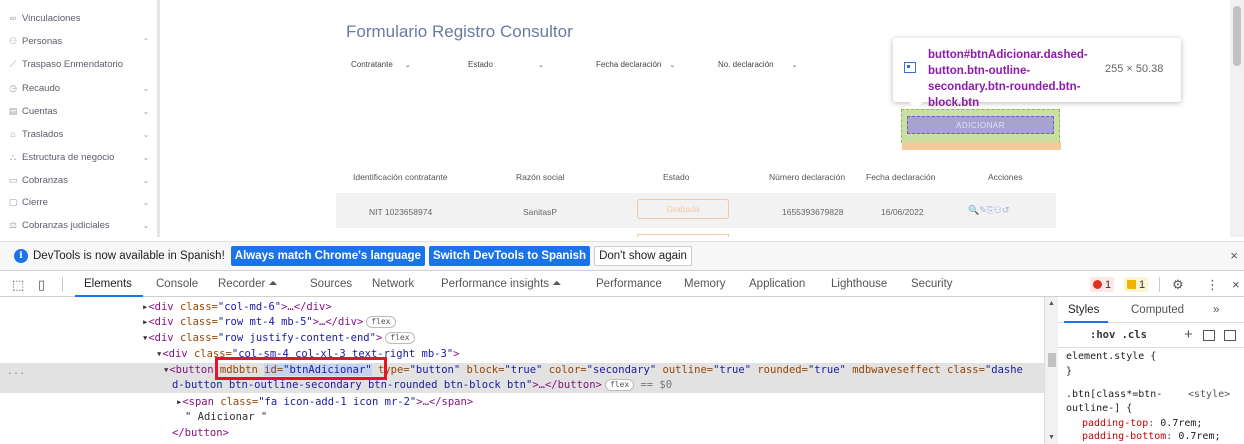 This screenshot has height=444, width=1244. I want to click on filter-no-declaracion: No. declaración ⌄, so click(757, 64).